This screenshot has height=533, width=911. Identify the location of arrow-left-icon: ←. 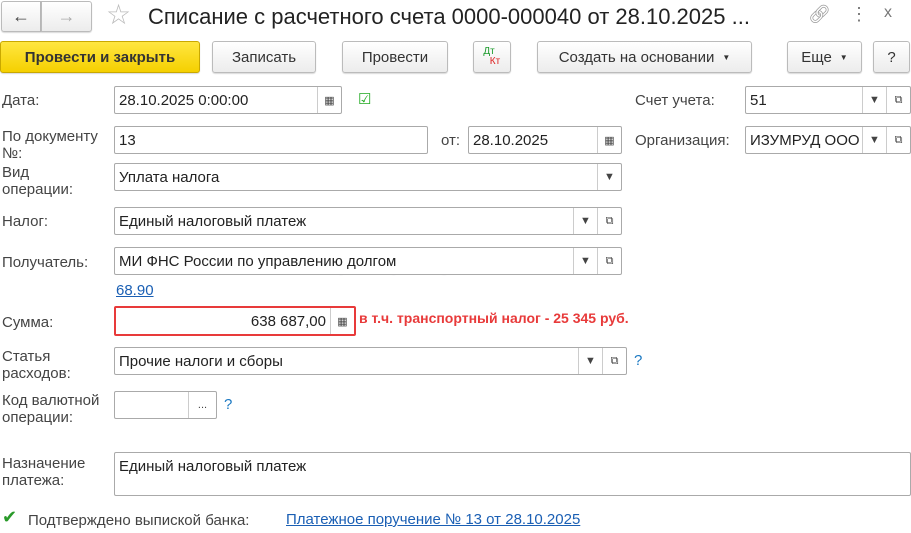
(21, 16).